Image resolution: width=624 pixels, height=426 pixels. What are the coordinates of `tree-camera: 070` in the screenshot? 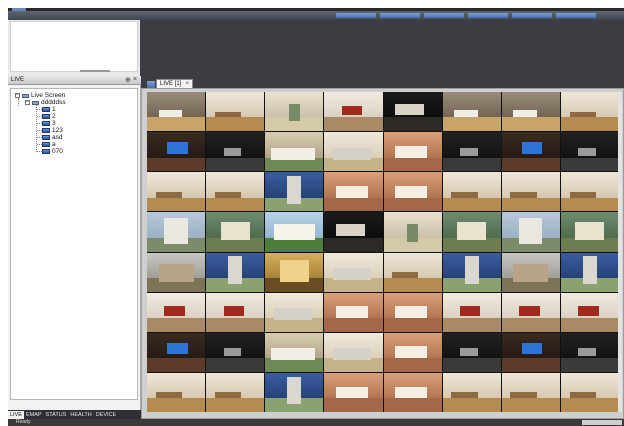 It's located at (52, 151).